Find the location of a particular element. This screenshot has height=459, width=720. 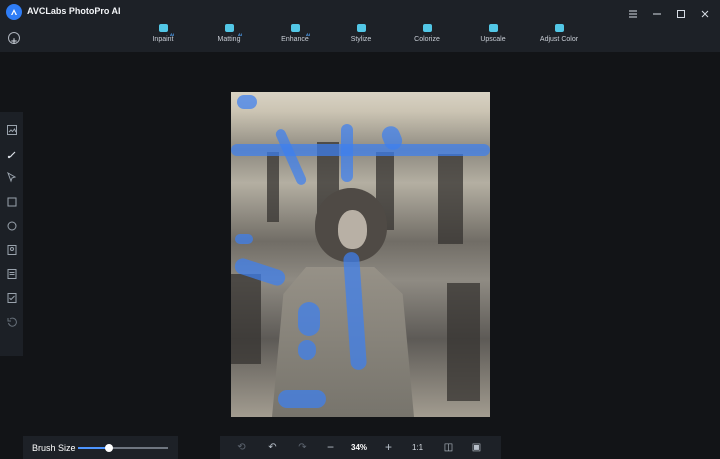

tab-upscale: Upscale is located at coordinates (493, 36).